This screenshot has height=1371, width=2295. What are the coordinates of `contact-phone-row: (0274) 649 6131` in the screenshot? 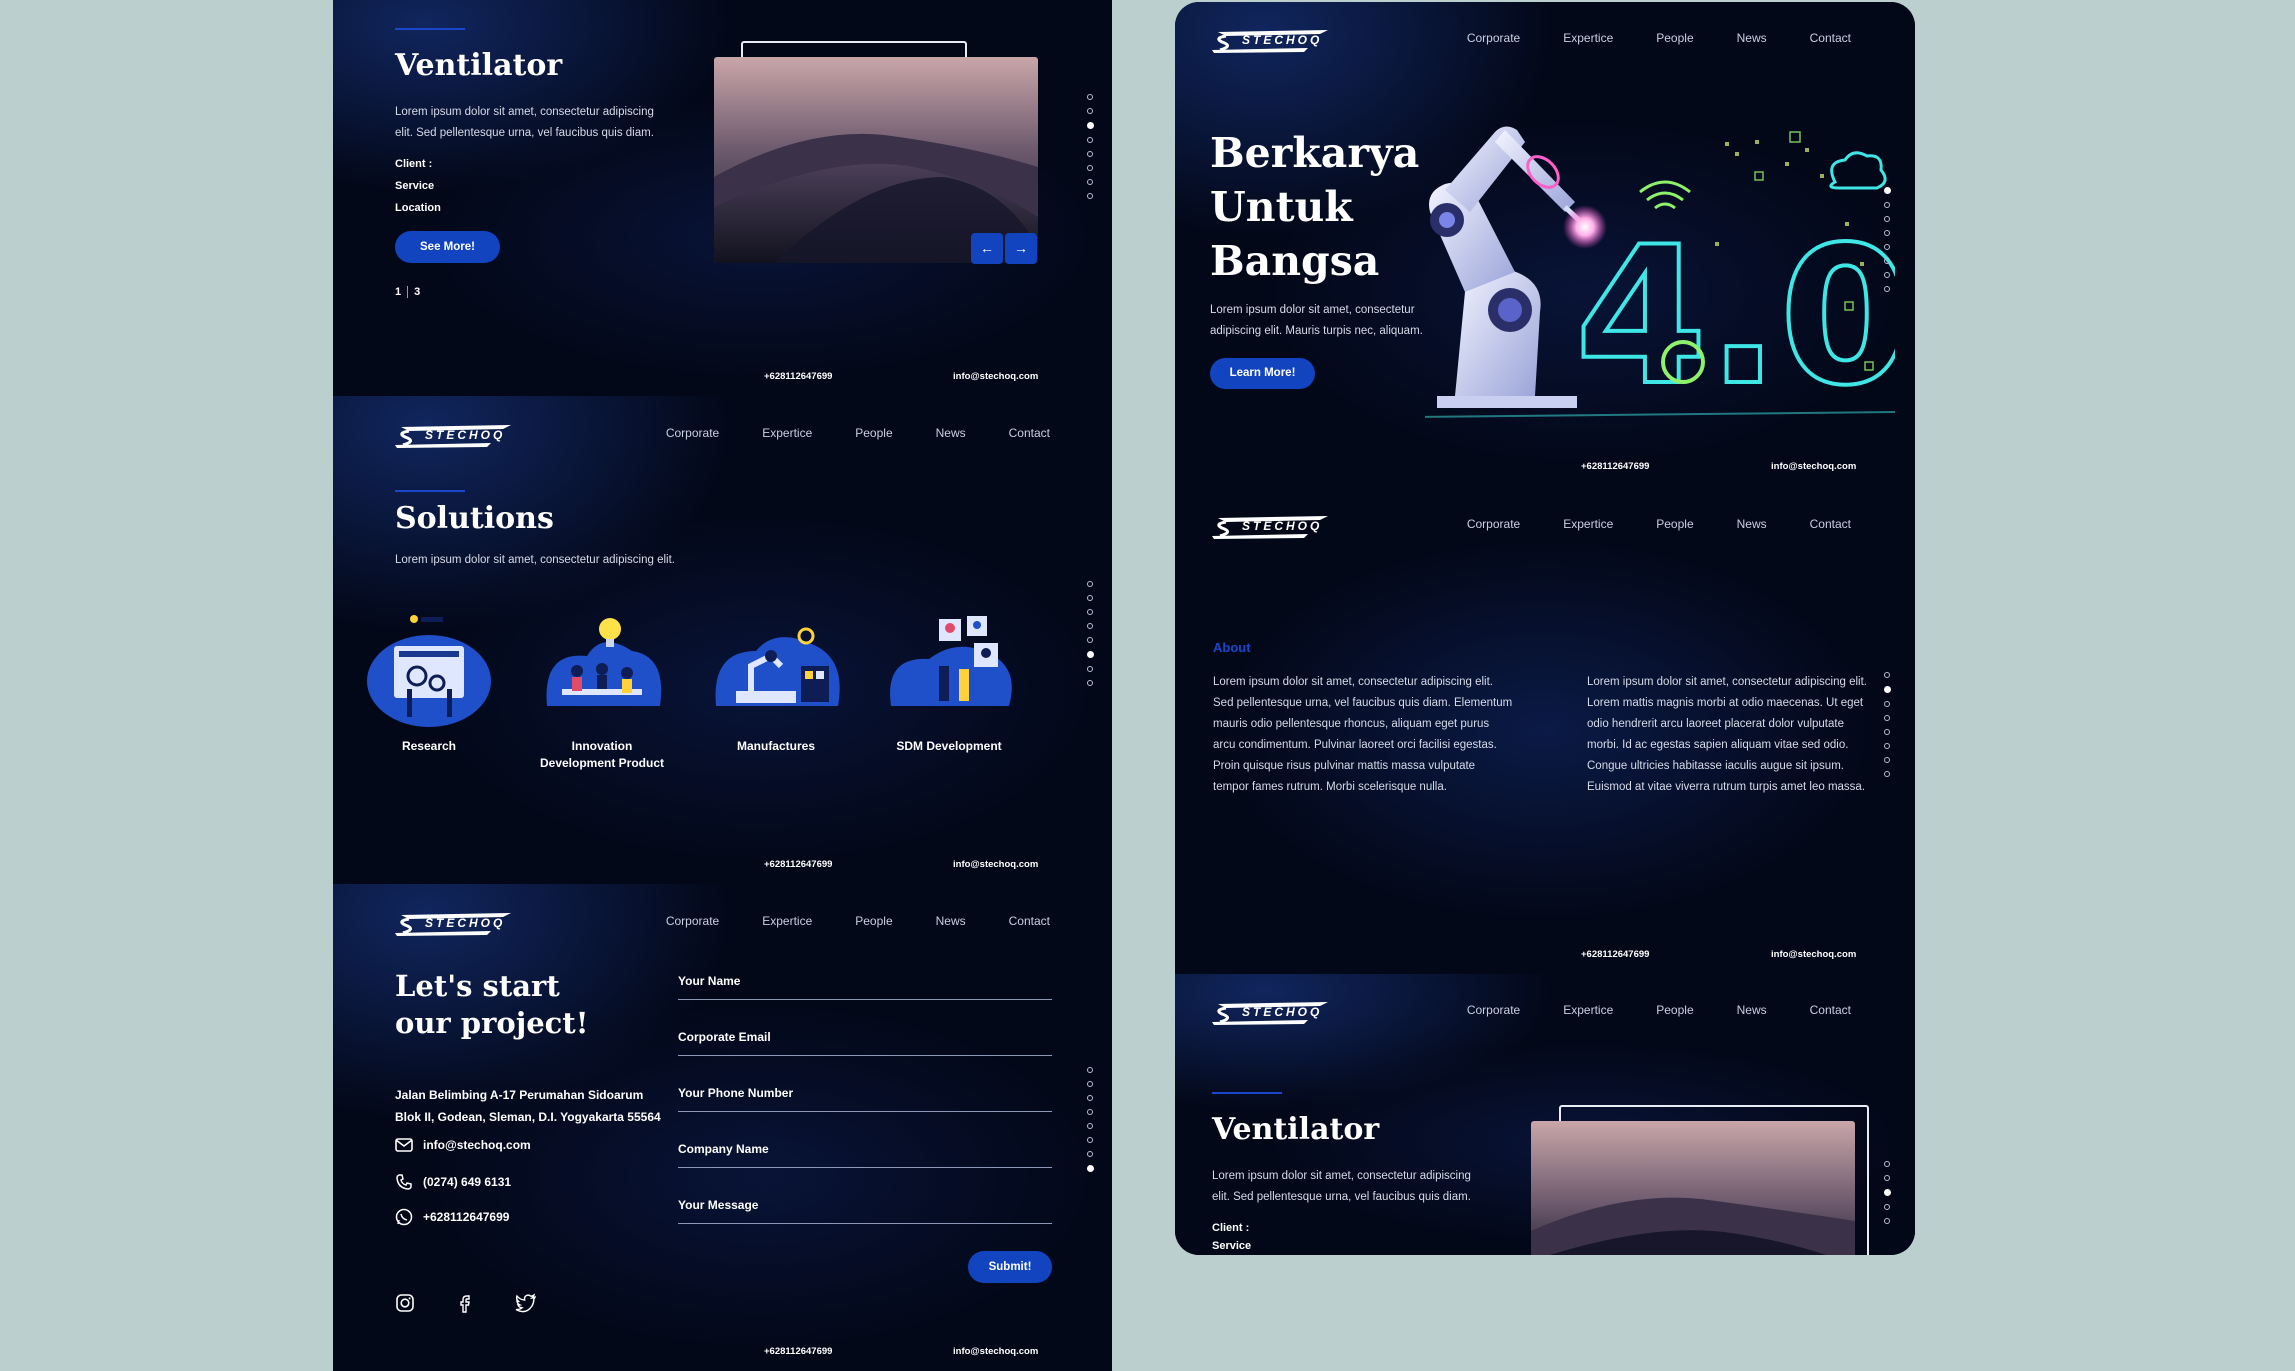 It's located at (453, 1182).